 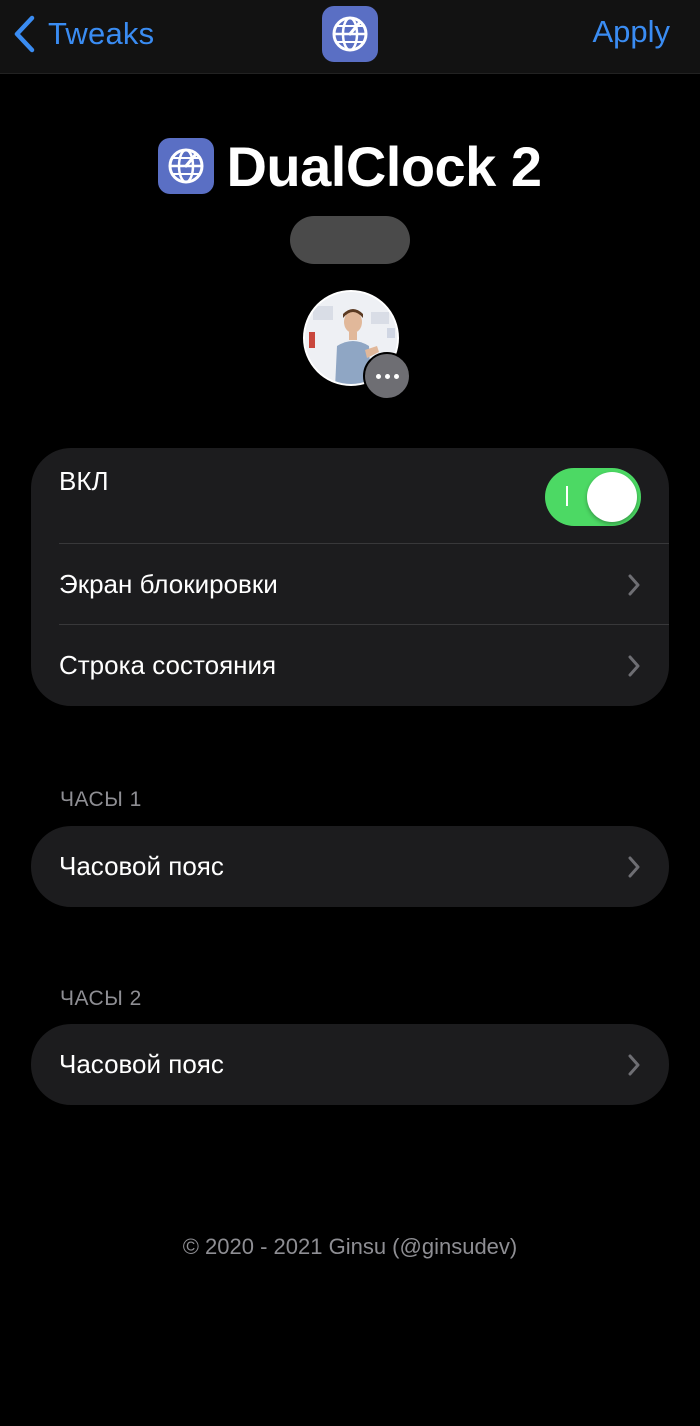 What do you see at coordinates (168, 665) in the screenshot?
I see `status-bar-label: Строка состояния` at bounding box center [168, 665].